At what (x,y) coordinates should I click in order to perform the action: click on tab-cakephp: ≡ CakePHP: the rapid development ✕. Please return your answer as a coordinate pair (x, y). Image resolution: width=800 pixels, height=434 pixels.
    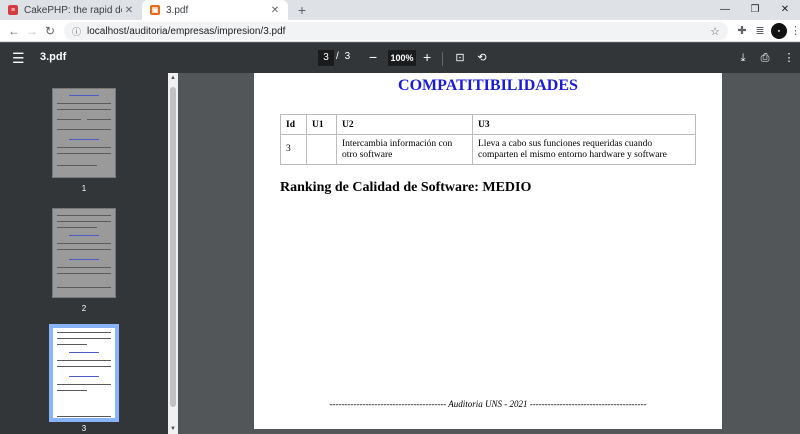
    Looking at the image, I should click on (71, 10).